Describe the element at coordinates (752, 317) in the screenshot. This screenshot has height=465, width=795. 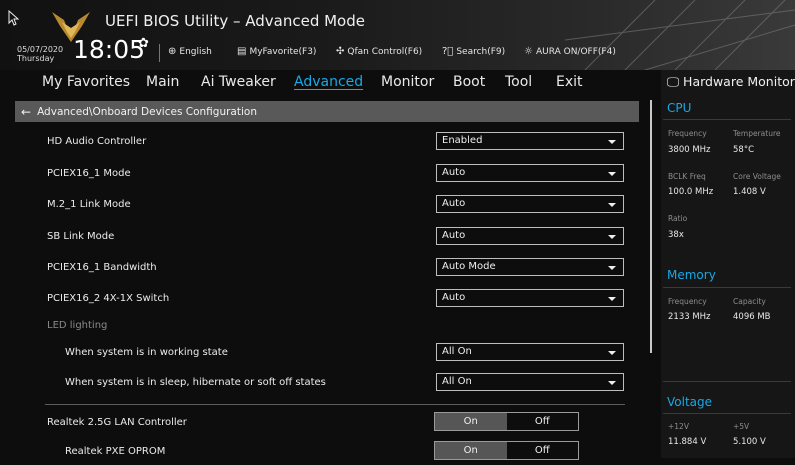
I see `memory-capacity-value: 4096 MB` at that location.